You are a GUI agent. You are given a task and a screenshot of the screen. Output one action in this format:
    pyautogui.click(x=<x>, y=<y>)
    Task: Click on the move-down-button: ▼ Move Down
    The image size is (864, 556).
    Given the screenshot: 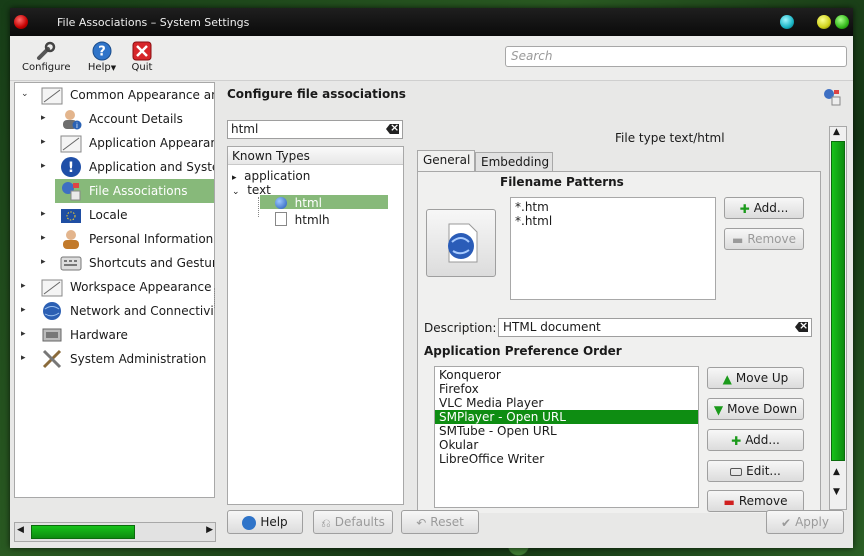 What is the action you would take?
    pyautogui.click(x=755, y=409)
    